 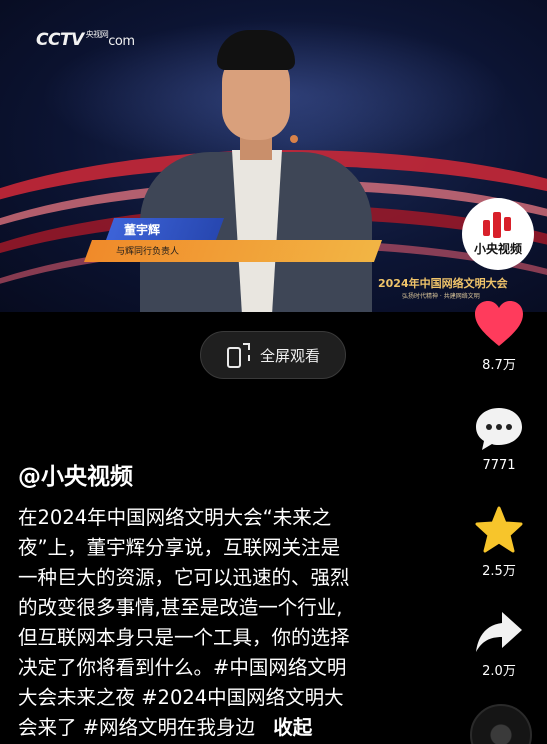 I want to click on share-icon, so click(x=499, y=632).